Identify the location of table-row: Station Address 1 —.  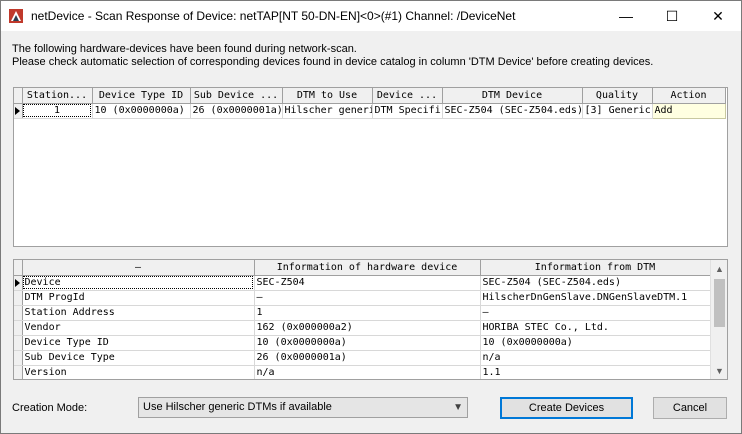
(362, 313).